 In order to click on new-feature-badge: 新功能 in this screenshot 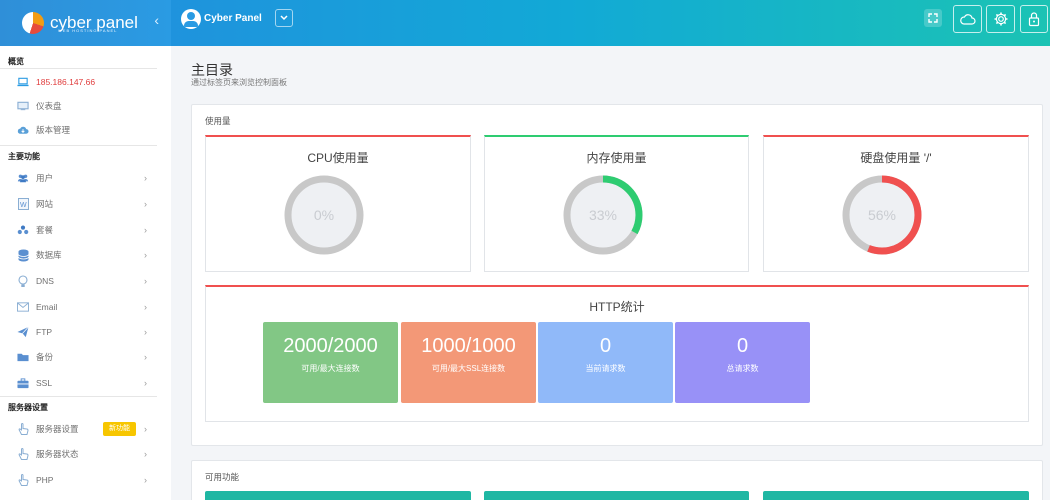, I will do `click(119, 429)`.